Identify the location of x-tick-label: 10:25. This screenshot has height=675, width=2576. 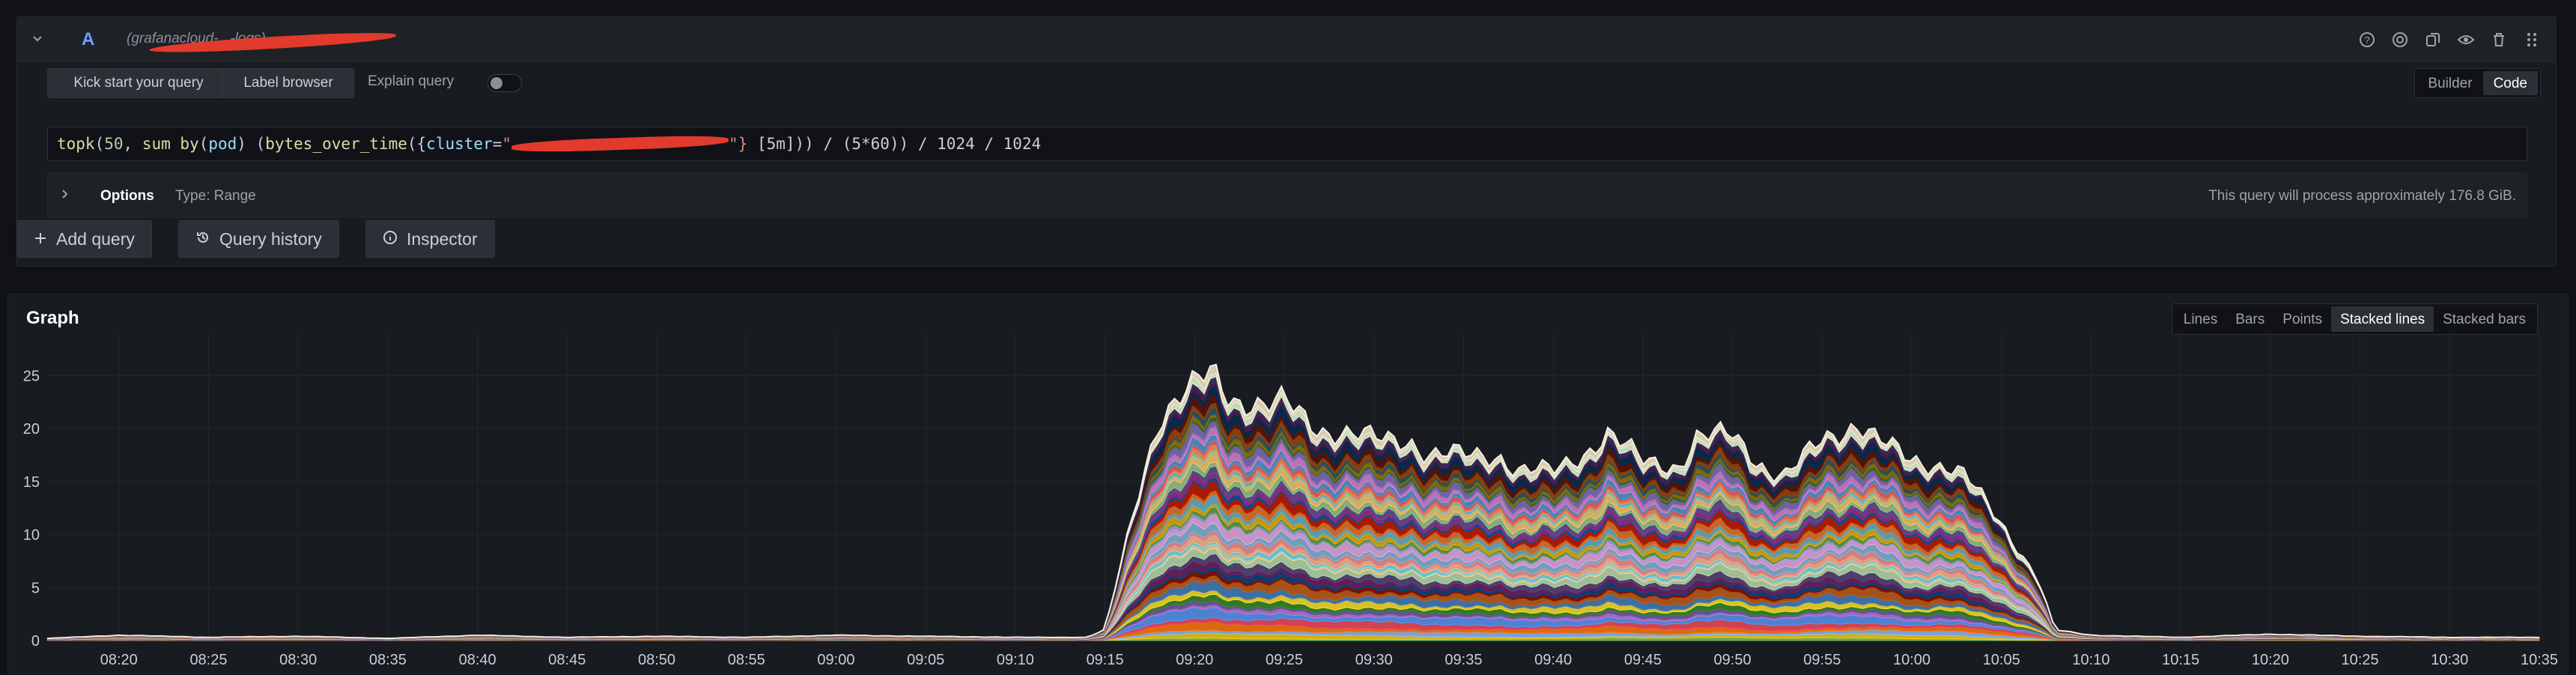
(2360, 660).